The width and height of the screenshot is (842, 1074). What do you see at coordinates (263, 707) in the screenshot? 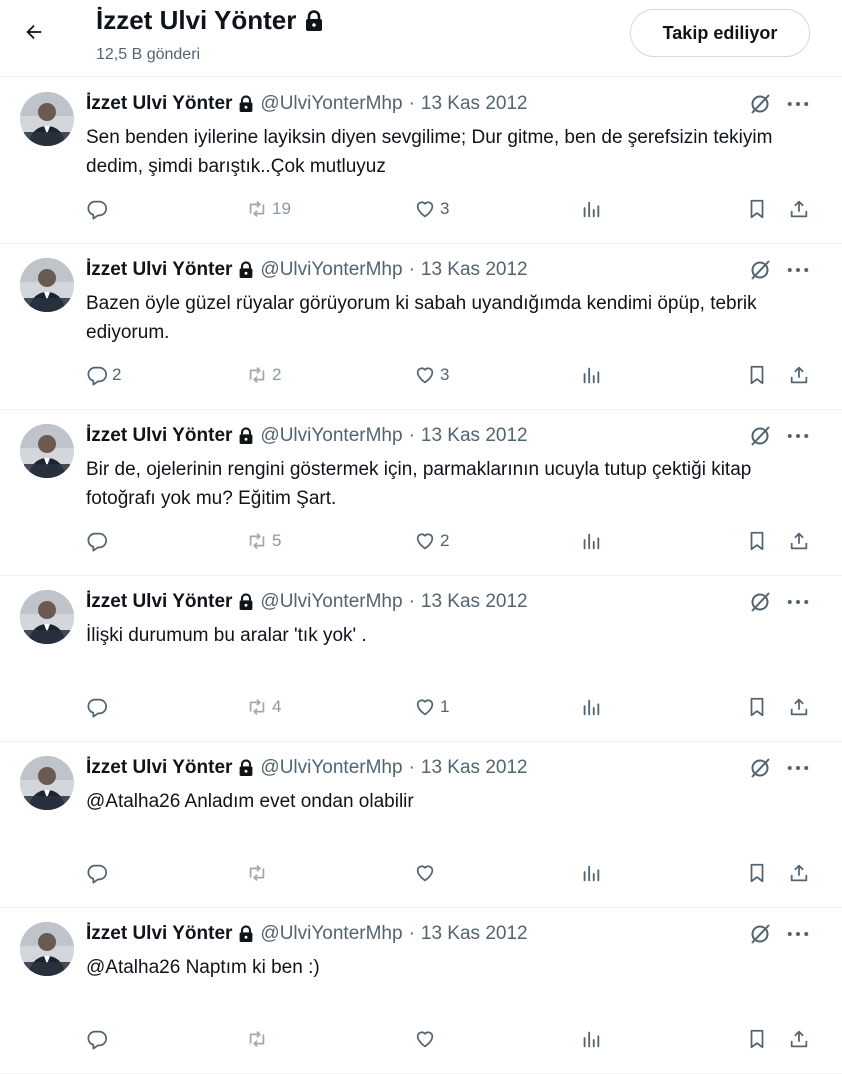
I see `retweet-button: 4` at bounding box center [263, 707].